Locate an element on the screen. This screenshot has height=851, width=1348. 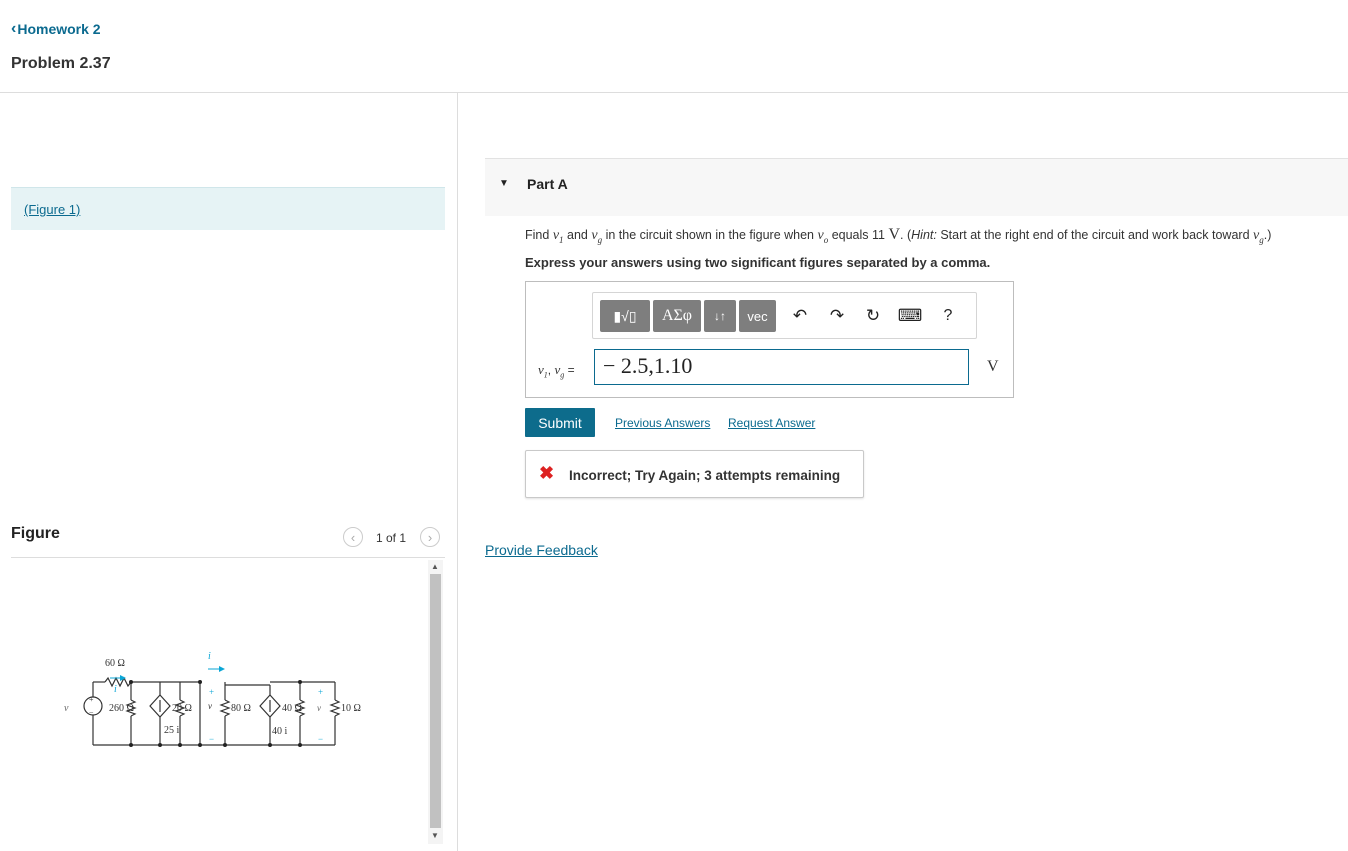
request-answer-link: Request Answer is located at coordinates (771, 423).